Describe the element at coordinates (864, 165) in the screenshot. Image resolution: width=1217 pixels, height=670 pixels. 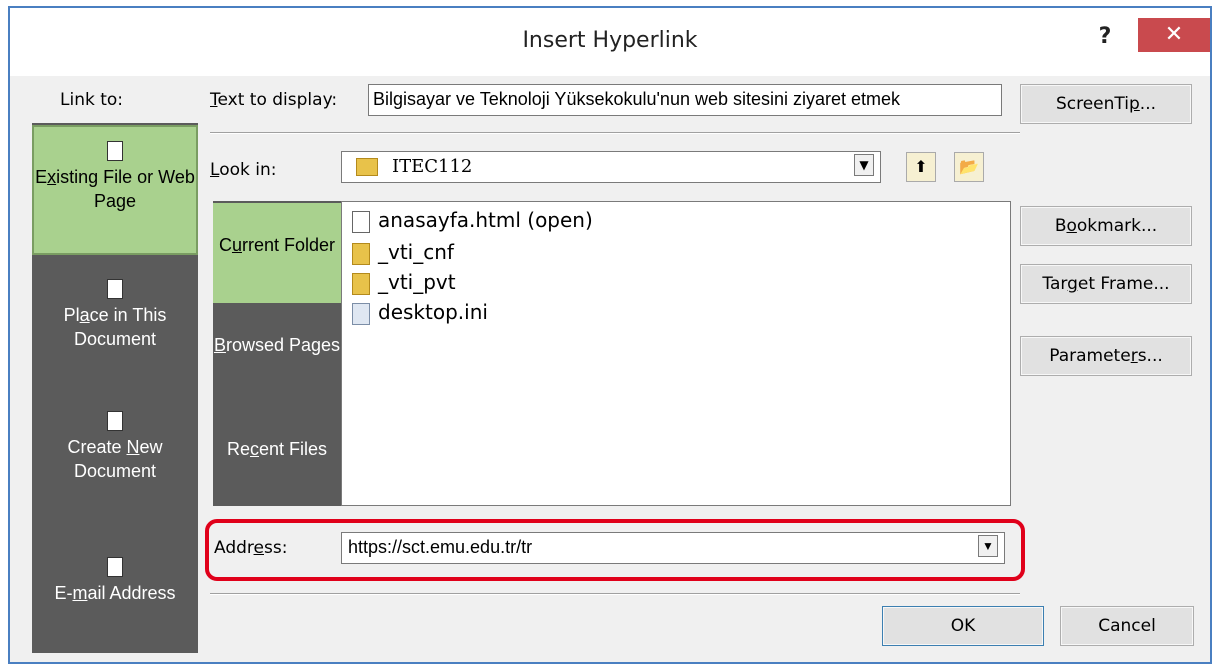
I see `chevron-down-icon: ▼` at that location.